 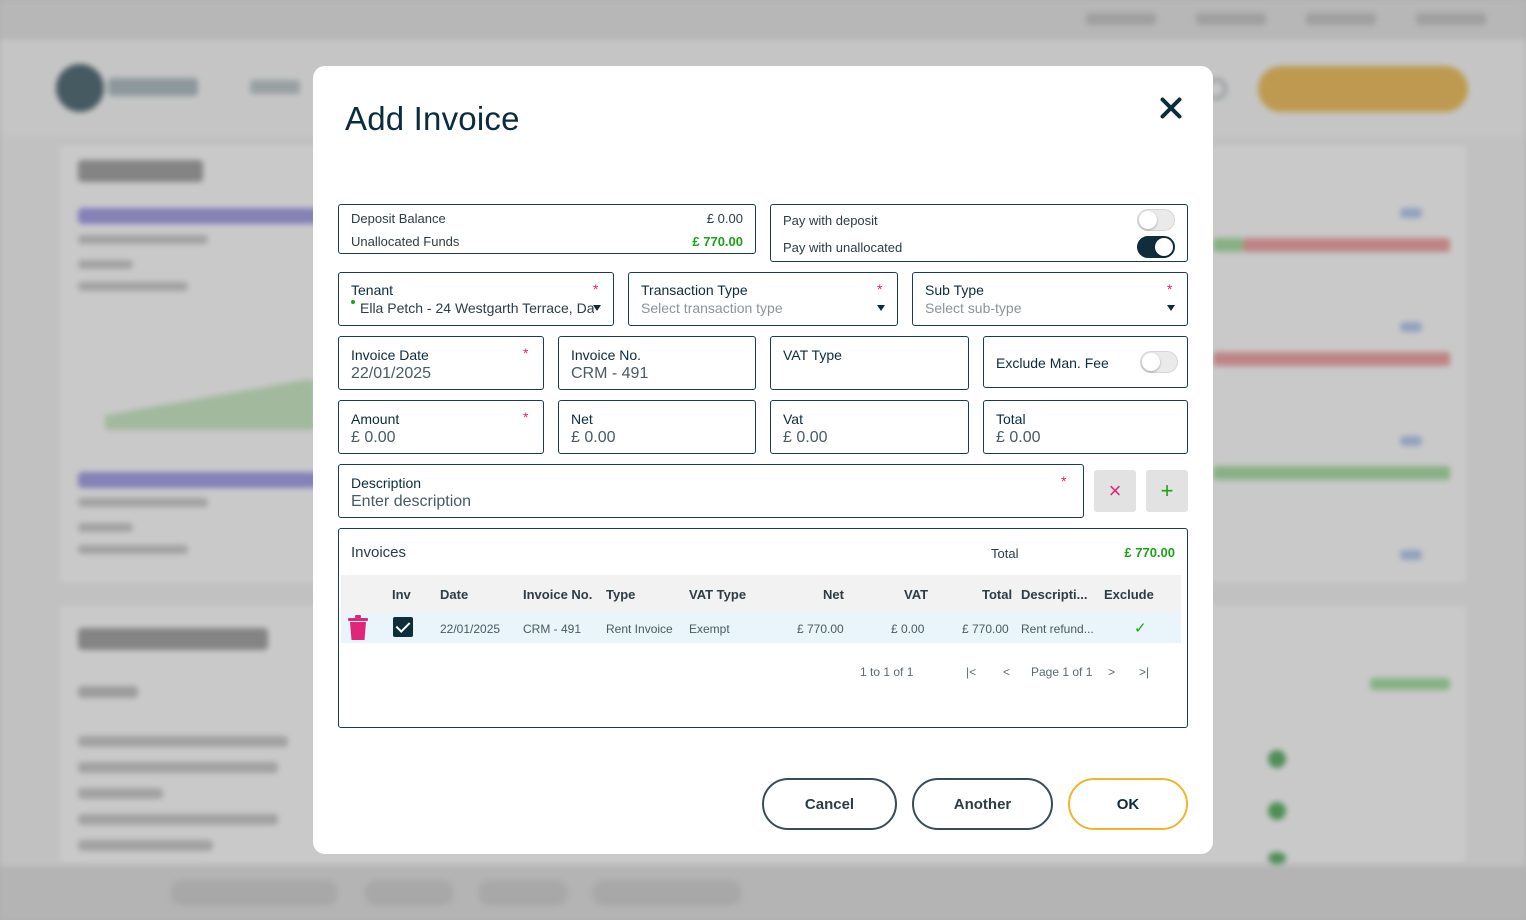 I want to click on description-label: Description, so click(x=386, y=483).